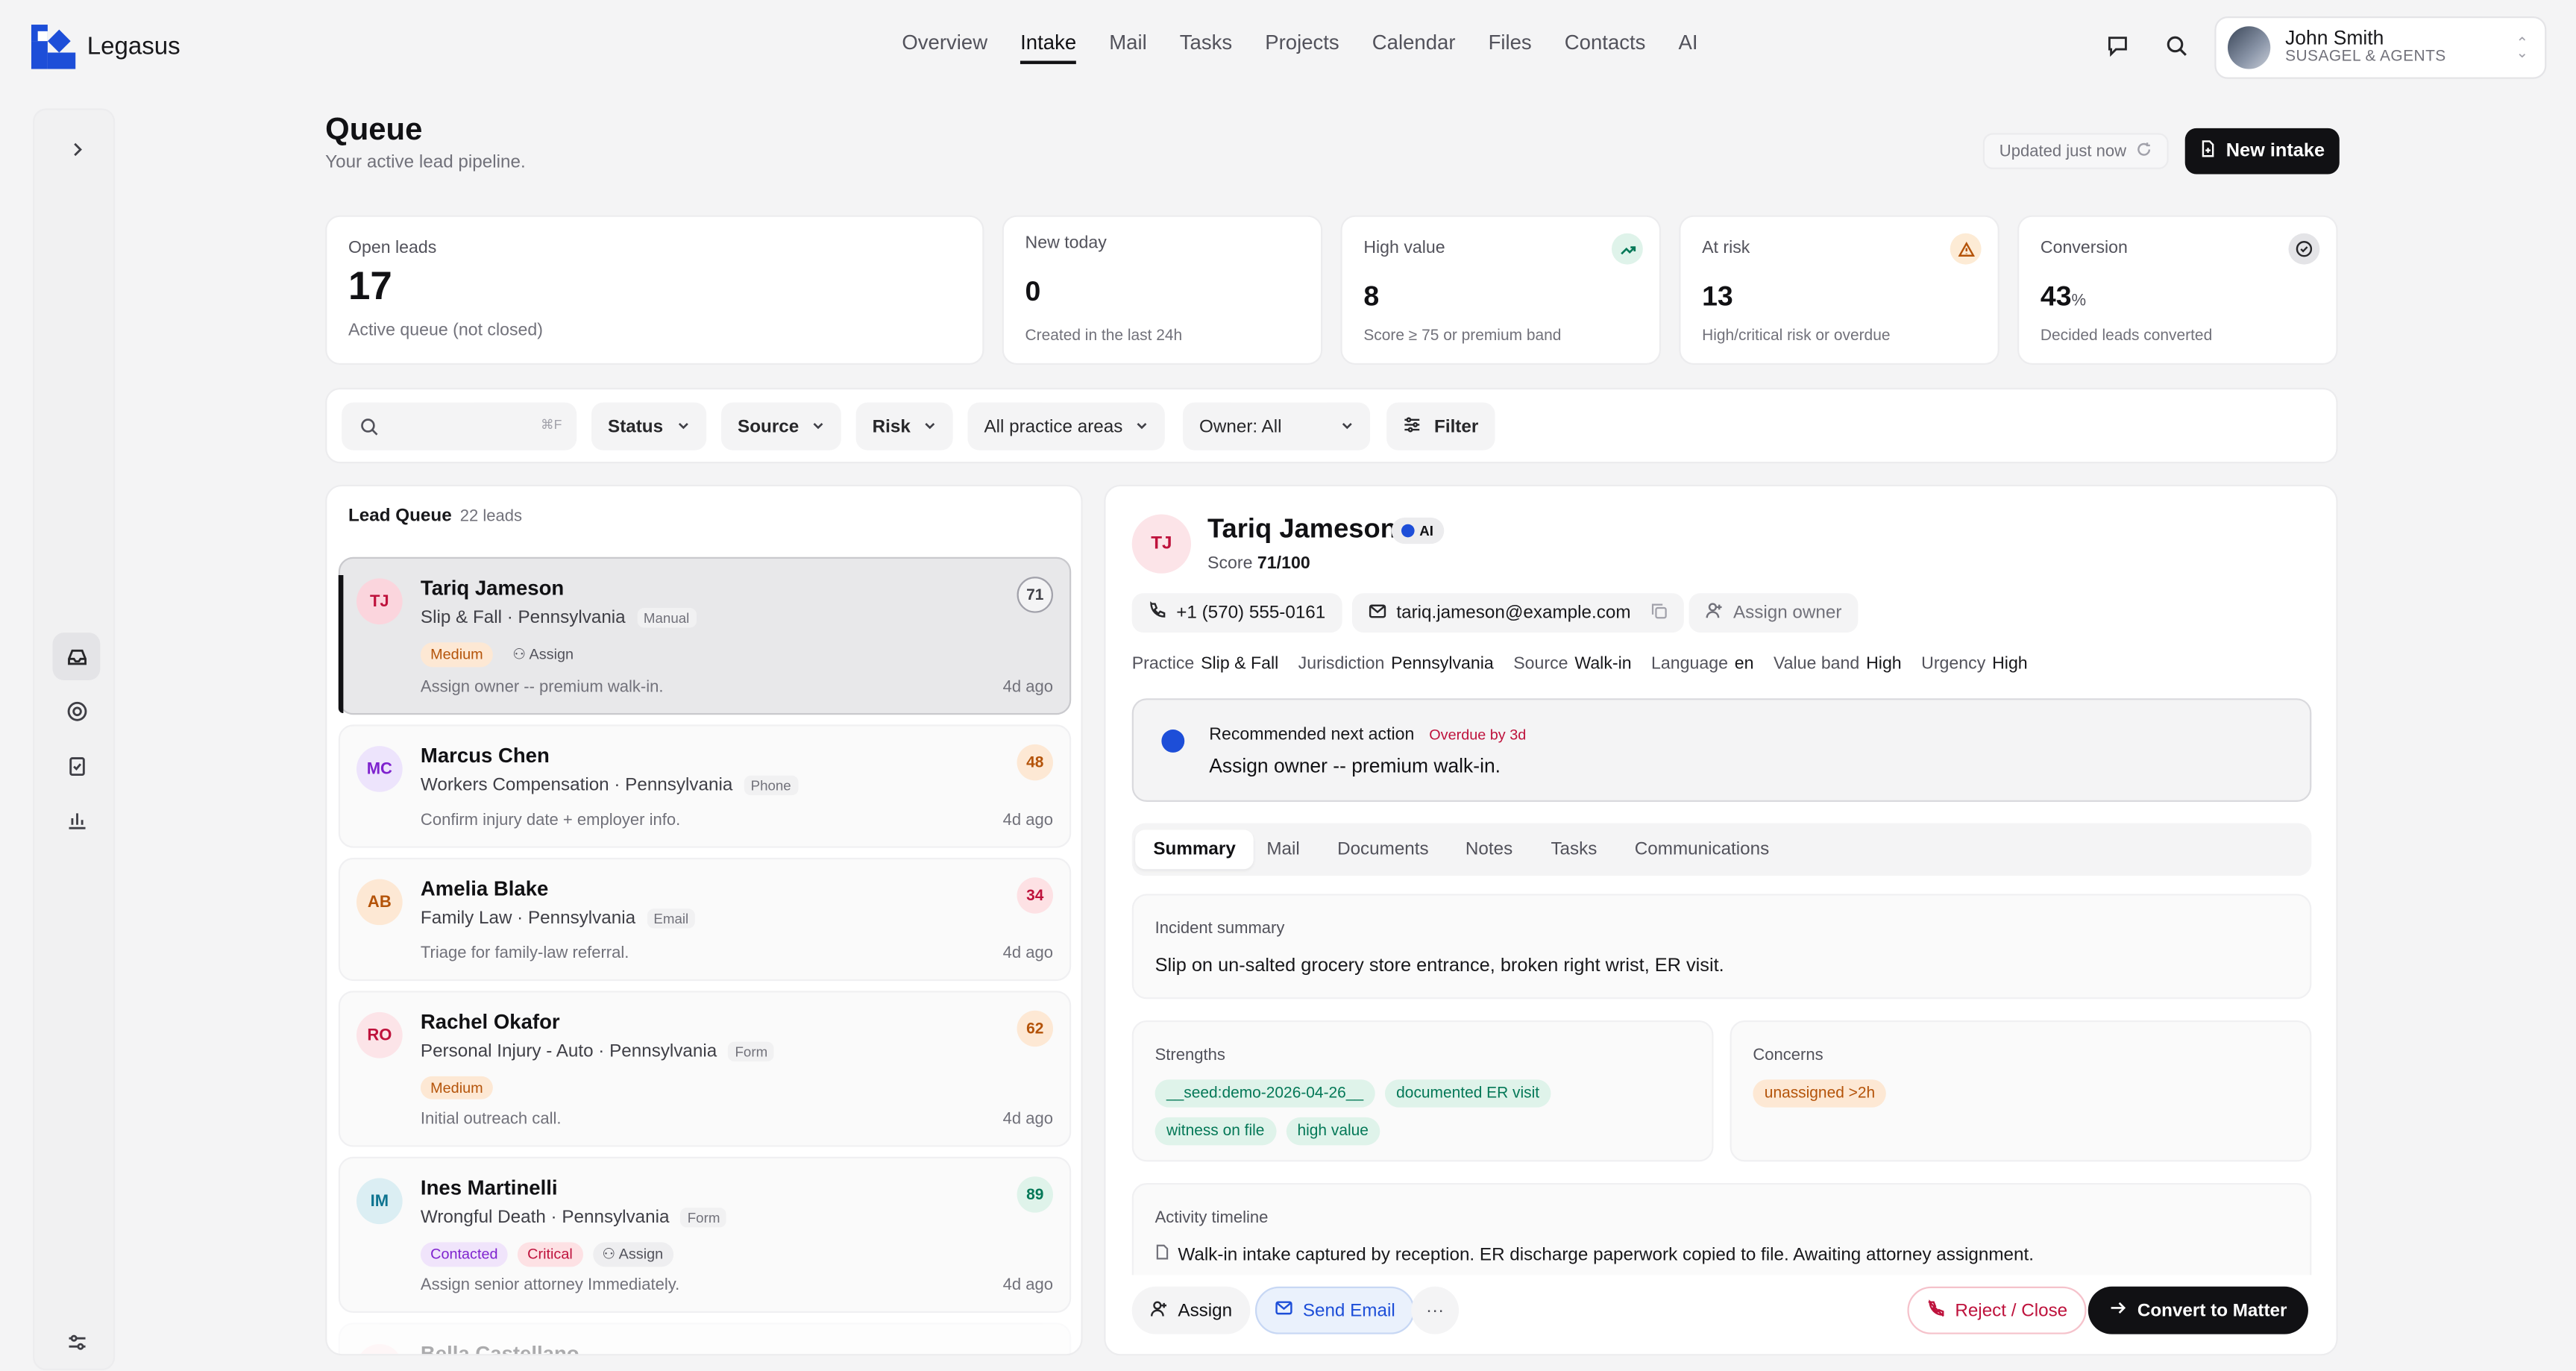 The image size is (2576, 1371). I want to click on nav-files: Files, so click(1511, 47).